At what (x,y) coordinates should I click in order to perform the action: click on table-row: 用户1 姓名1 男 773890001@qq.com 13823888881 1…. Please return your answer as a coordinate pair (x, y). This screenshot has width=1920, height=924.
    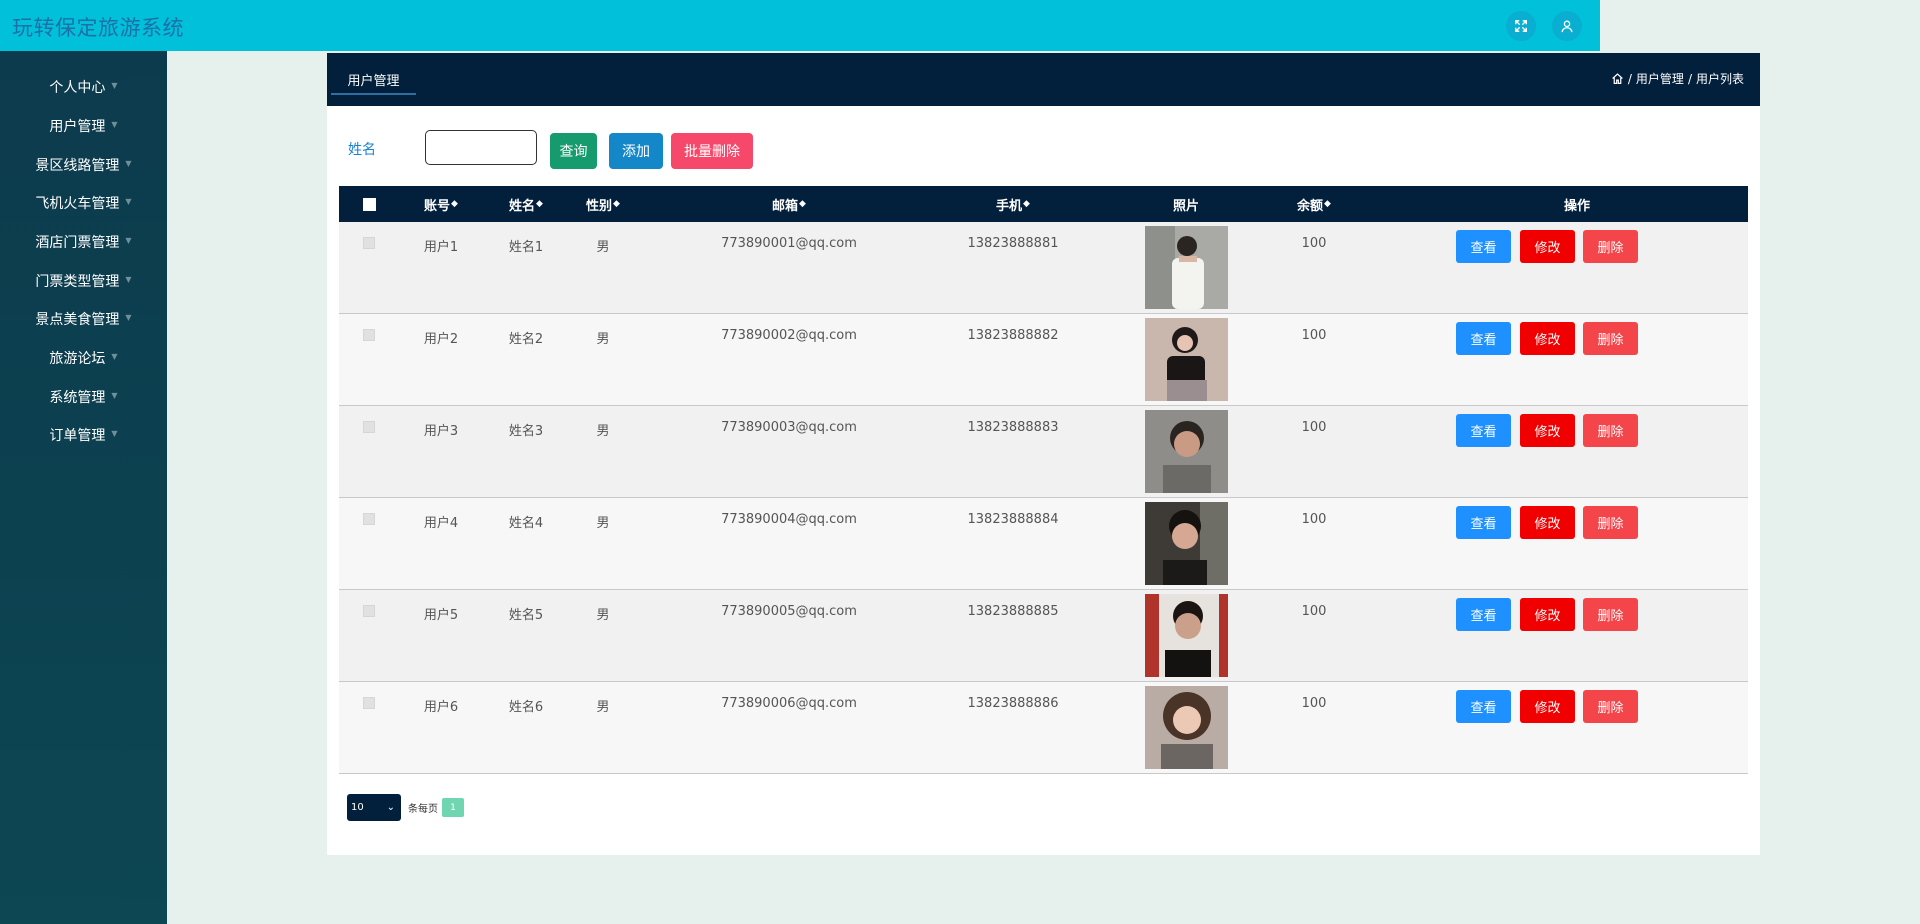
    Looking at the image, I should click on (1043, 268).